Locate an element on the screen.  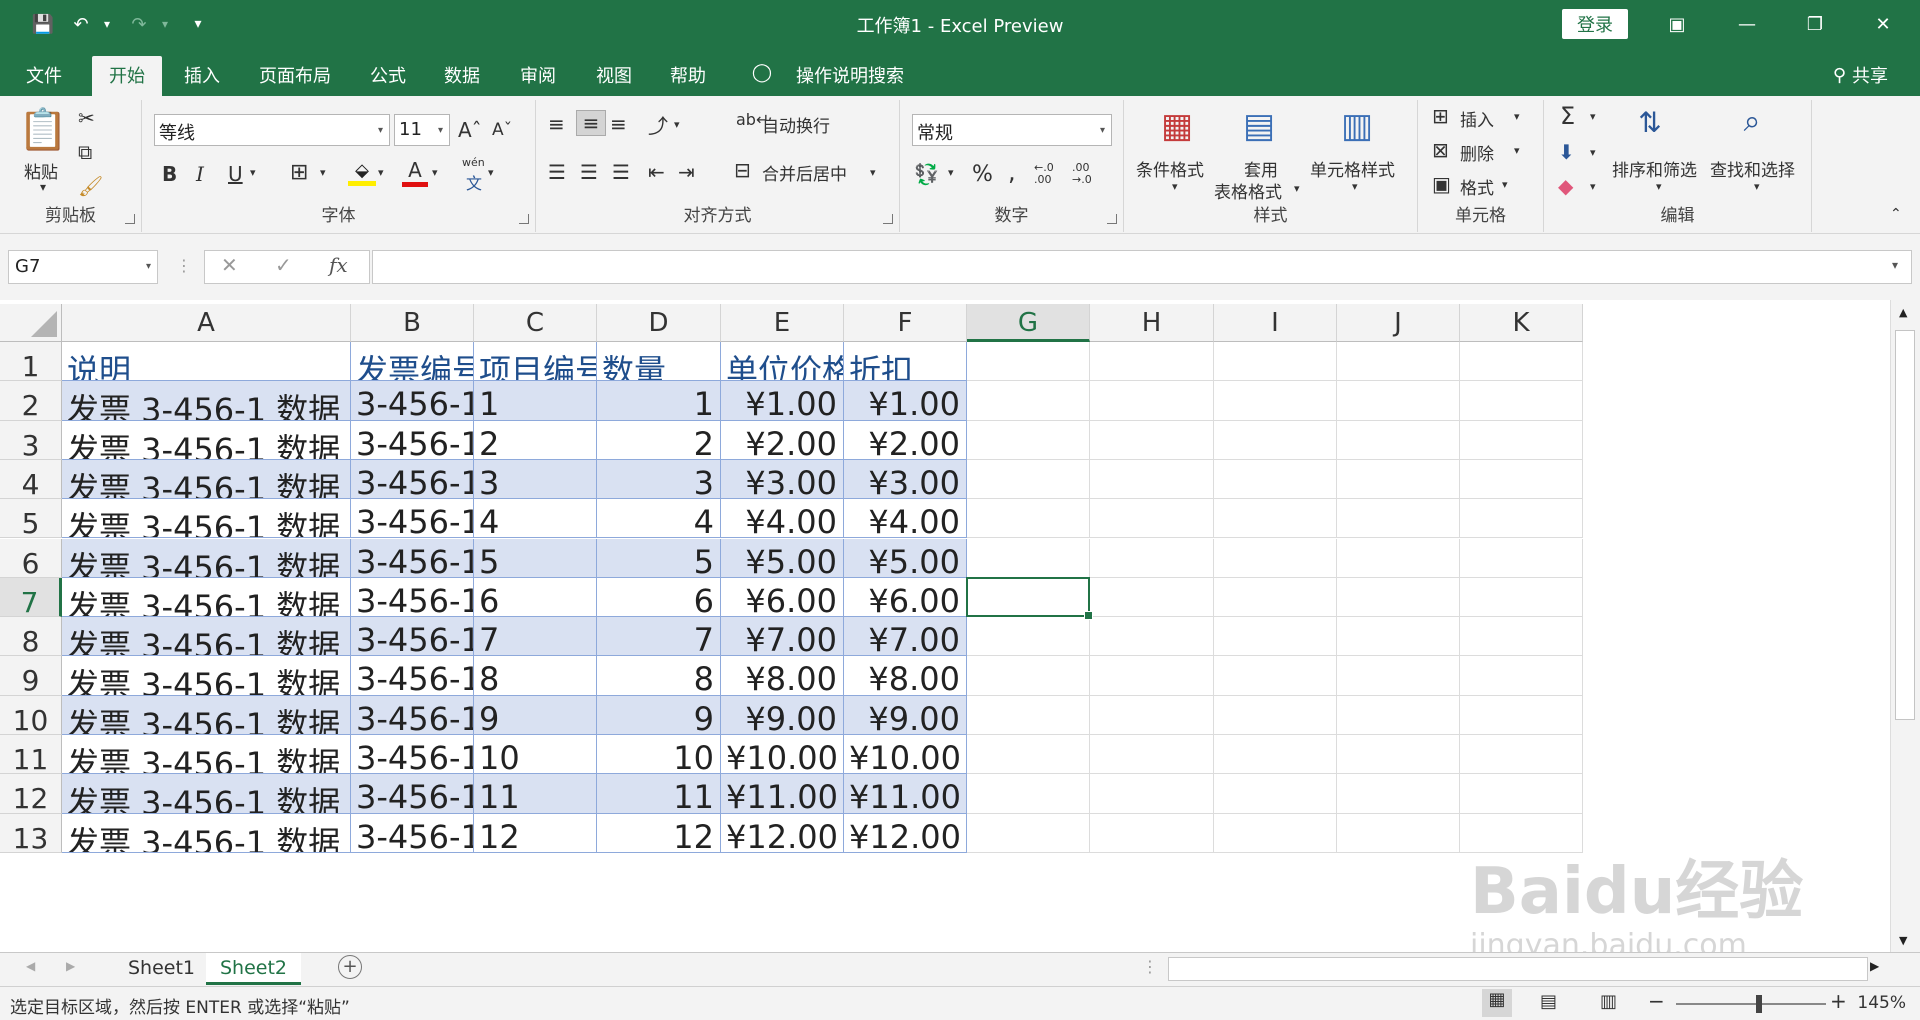
tell-me-search: 操作说明搜索 is located at coordinates (850, 77).